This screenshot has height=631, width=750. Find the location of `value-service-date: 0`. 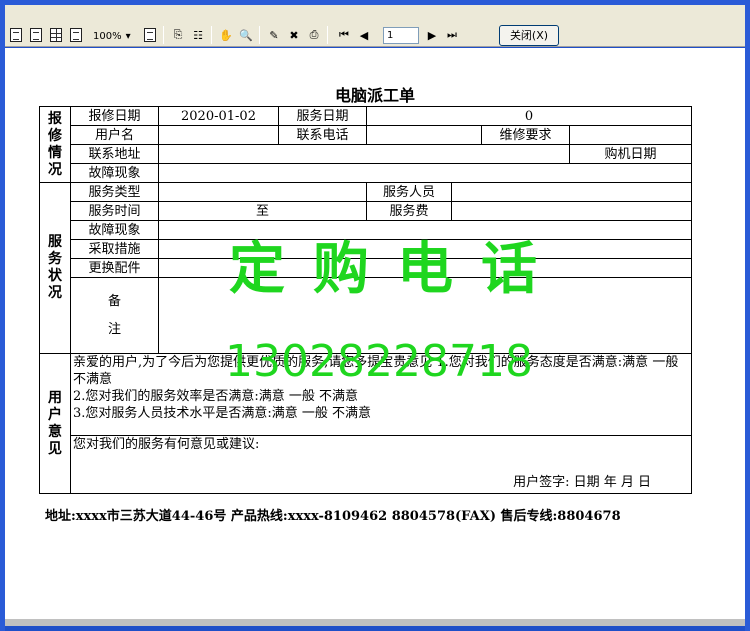

value-service-date: 0 is located at coordinates (529, 116).